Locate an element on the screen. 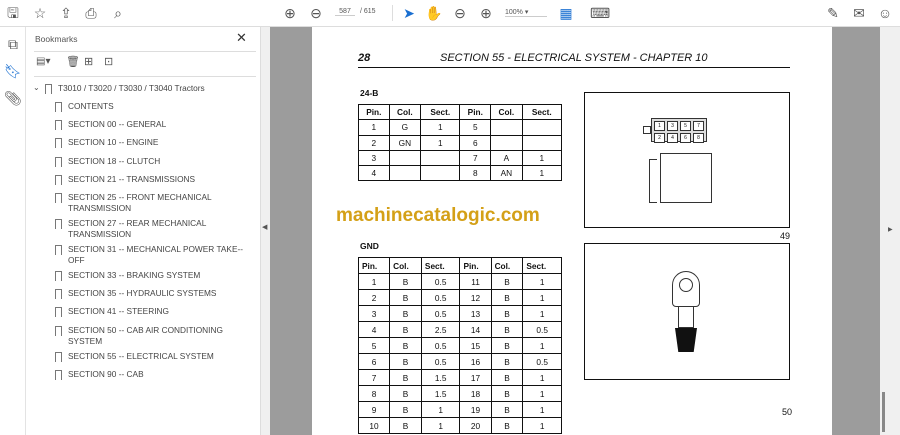  table-header: Pin. Col. Sect. Pin. Col. Sect. is located at coordinates (460, 112).